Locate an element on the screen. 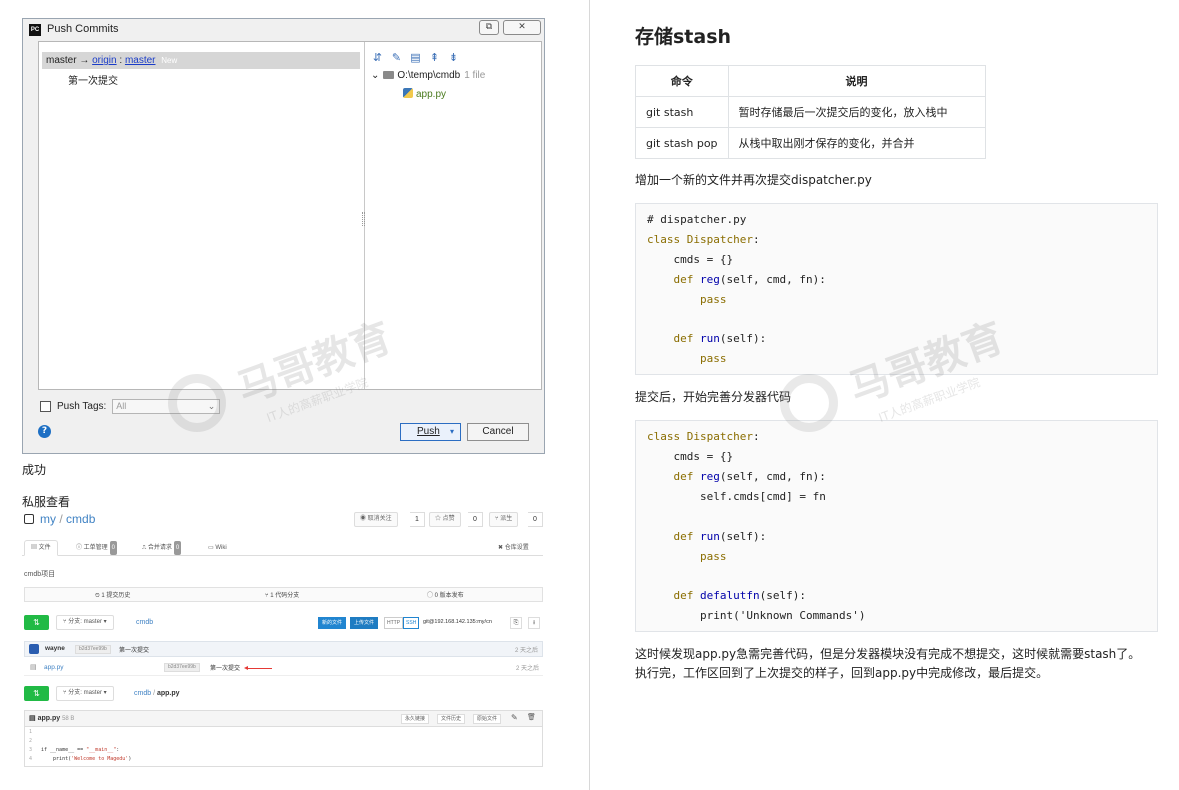  file-history-button: 文件历史 is located at coordinates (451, 719).